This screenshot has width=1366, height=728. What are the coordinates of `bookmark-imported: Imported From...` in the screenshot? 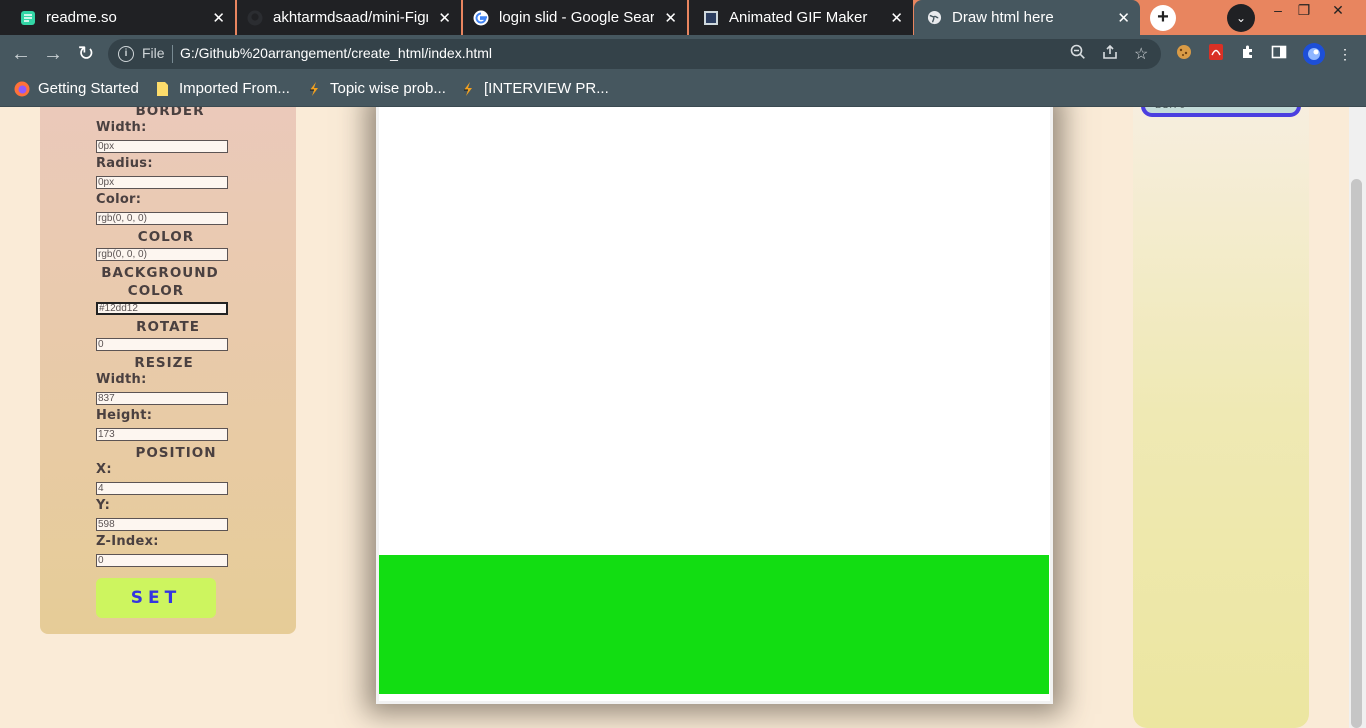 It's located at (222, 88).